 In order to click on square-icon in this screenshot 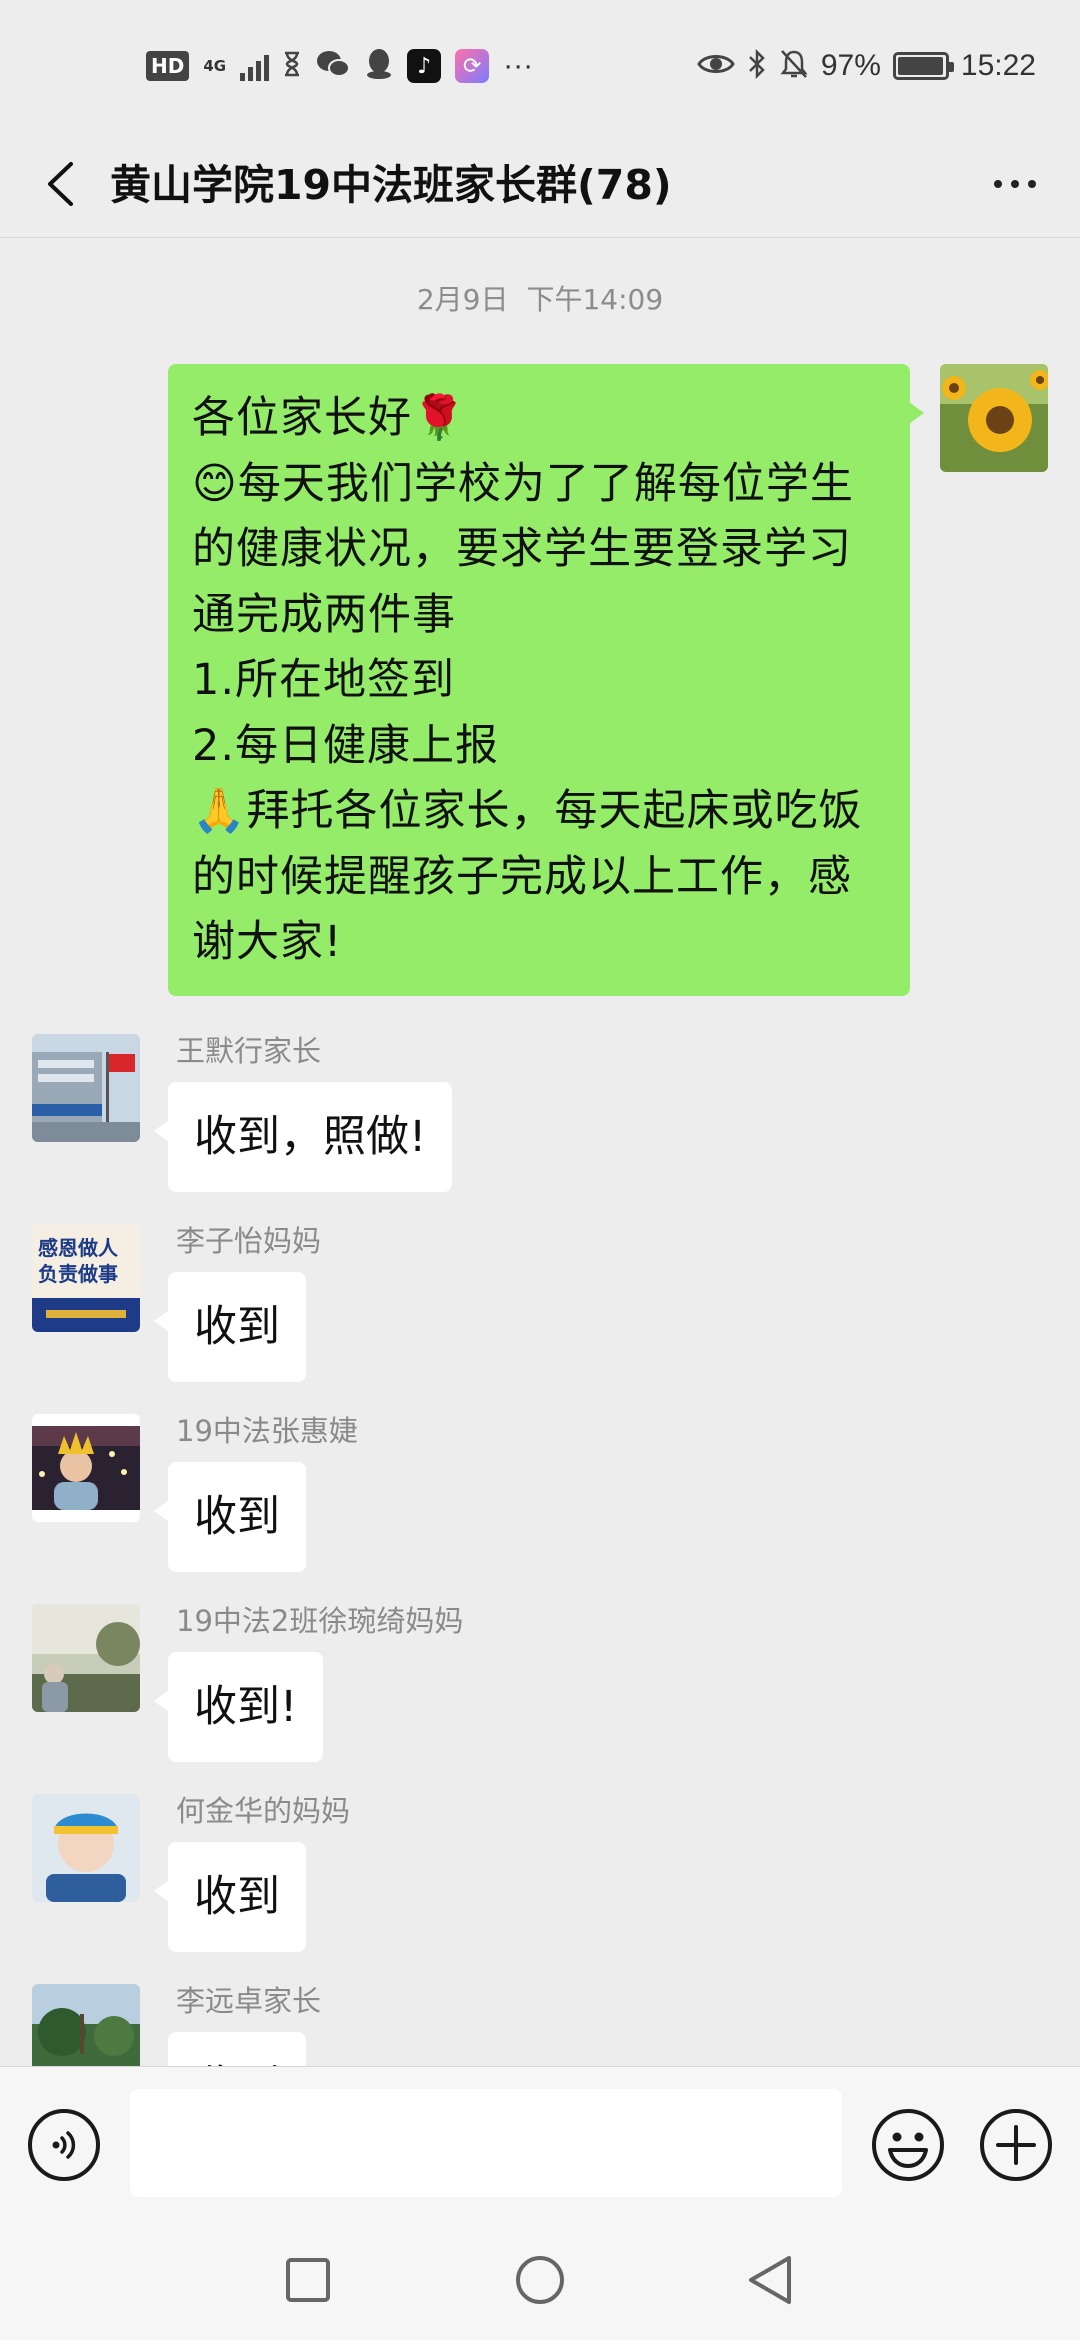, I will do `click(308, 2280)`.